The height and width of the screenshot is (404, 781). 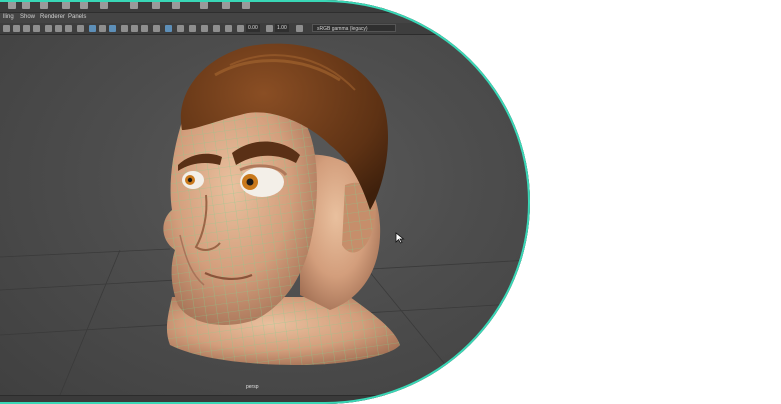 What do you see at coordinates (77, 17) in the screenshot?
I see `menu-item-panels: Panels` at bounding box center [77, 17].